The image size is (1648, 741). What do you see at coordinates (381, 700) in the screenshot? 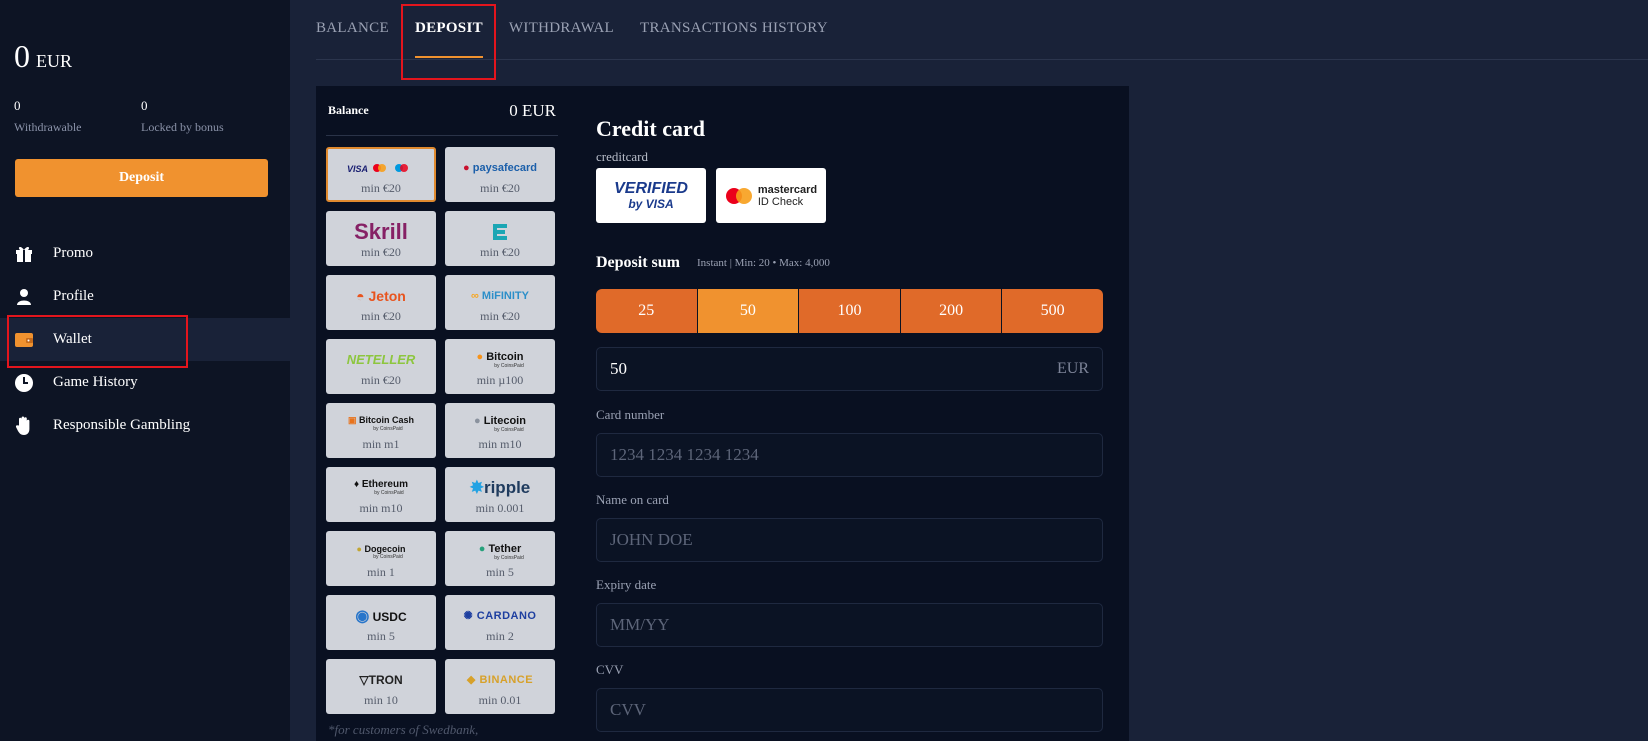
I see `method-min: min 10` at bounding box center [381, 700].